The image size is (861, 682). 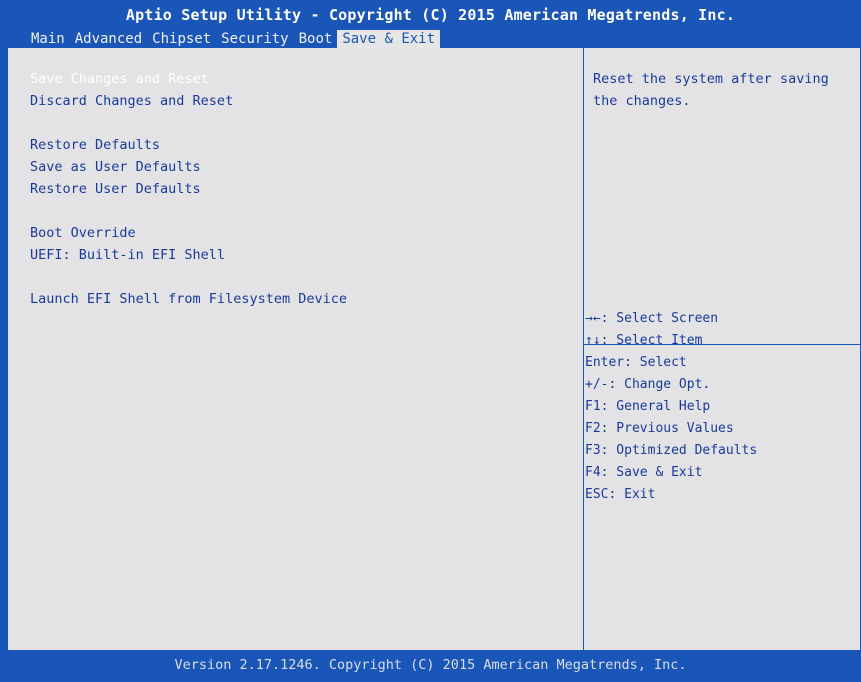 What do you see at coordinates (652, 318) in the screenshot?
I see `key-legend-select-screen: →←: Select Screen` at bounding box center [652, 318].